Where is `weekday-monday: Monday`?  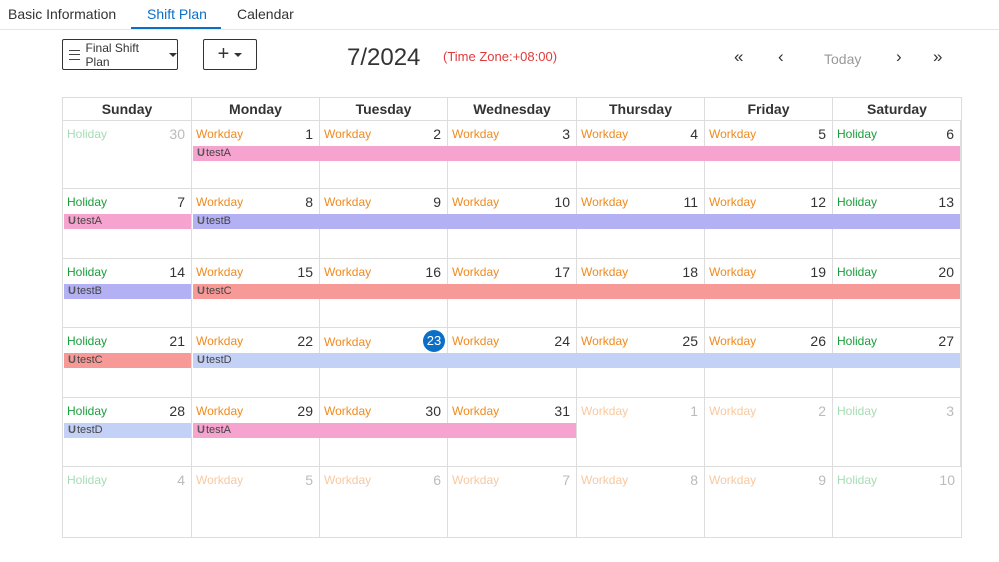 weekday-monday: Monday is located at coordinates (256, 109).